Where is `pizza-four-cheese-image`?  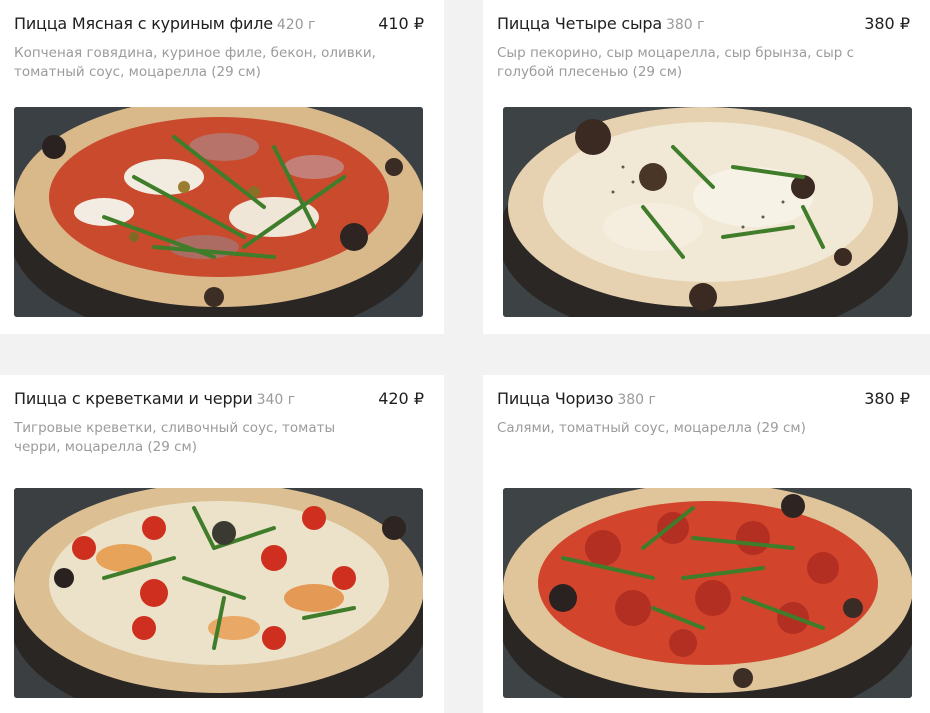
pizza-four-cheese-image is located at coordinates (707, 212).